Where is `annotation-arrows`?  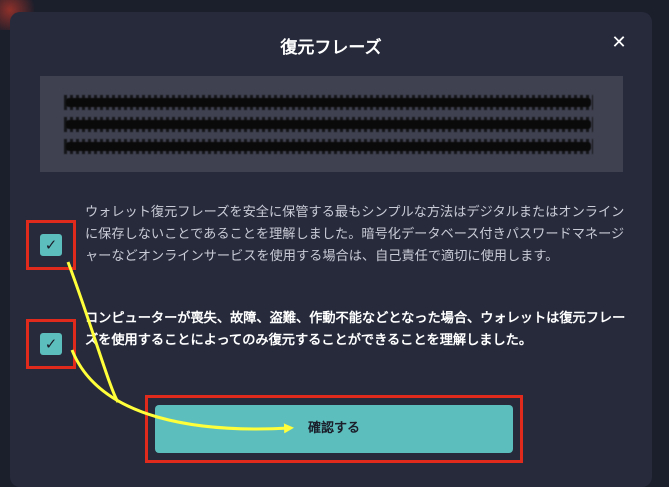 annotation-arrows is located at coordinates (180, 347).